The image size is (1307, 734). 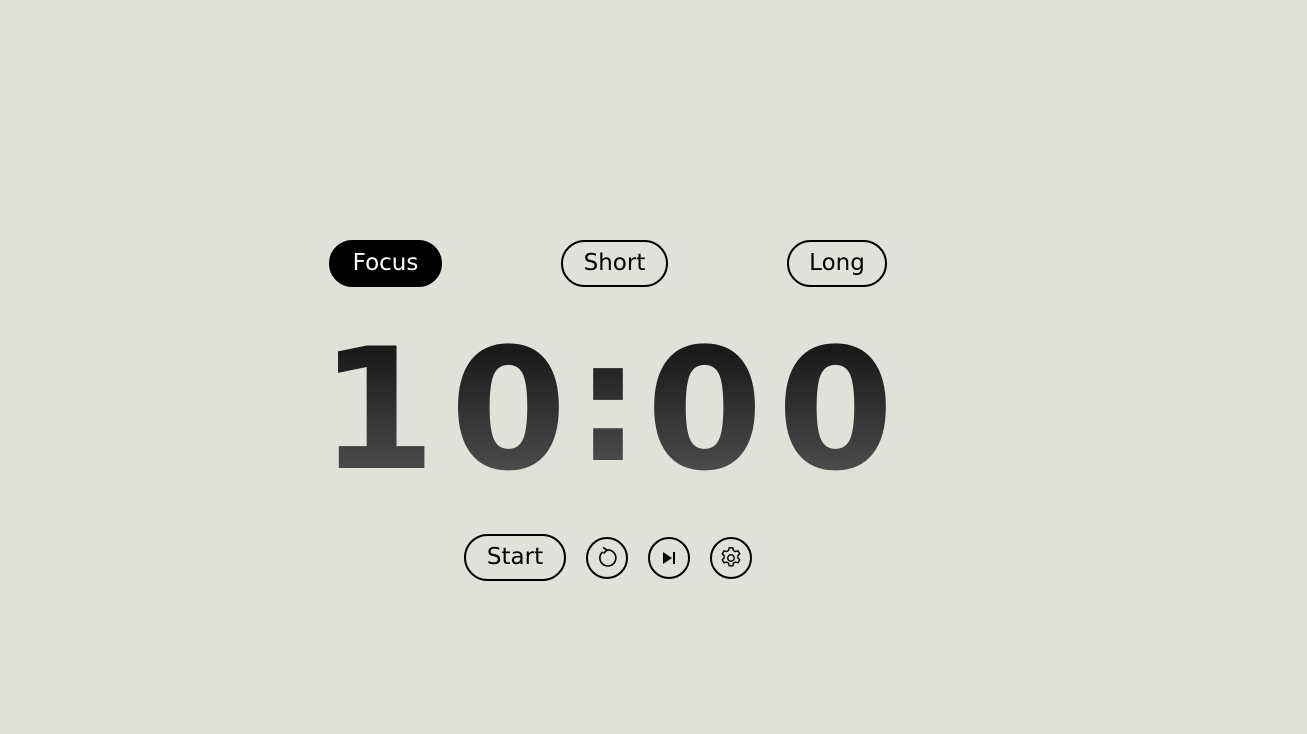 I want to click on reset-button, so click(x=607, y=558).